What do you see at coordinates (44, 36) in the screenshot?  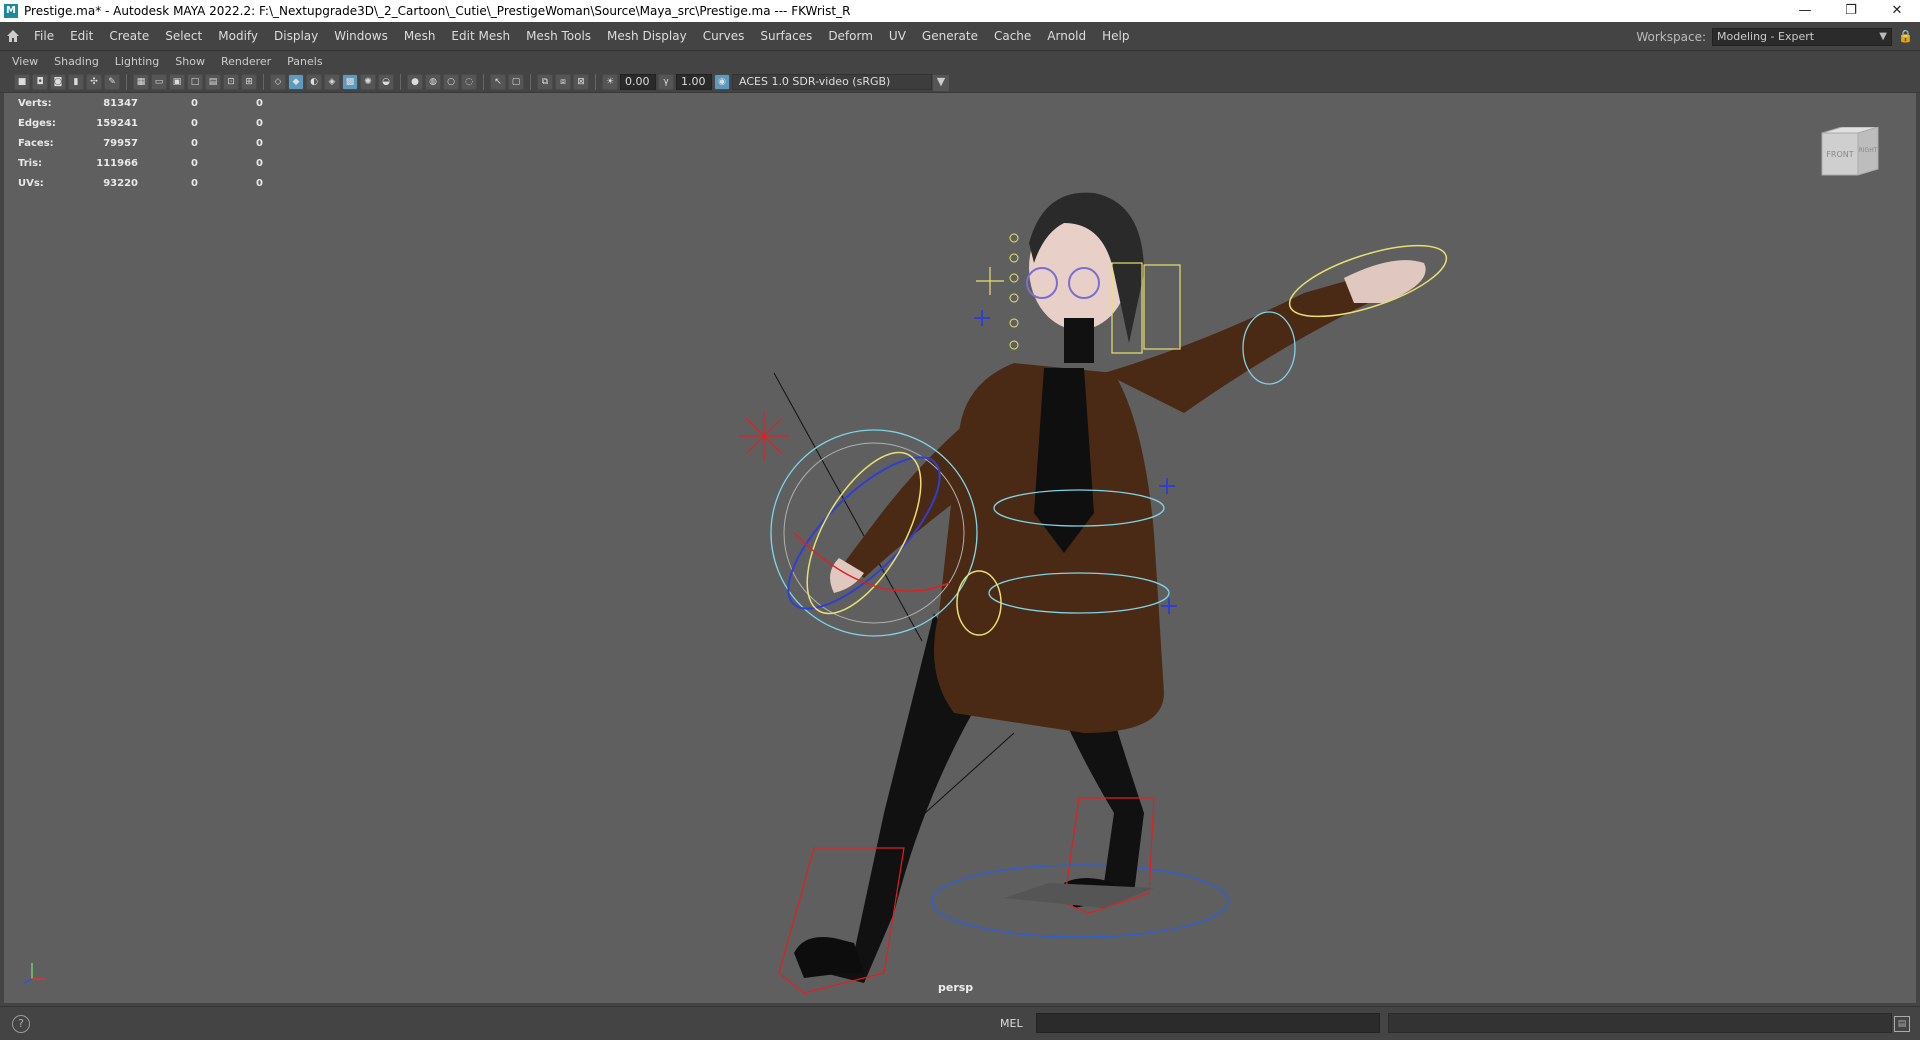 I see `menu-file: File` at bounding box center [44, 36].